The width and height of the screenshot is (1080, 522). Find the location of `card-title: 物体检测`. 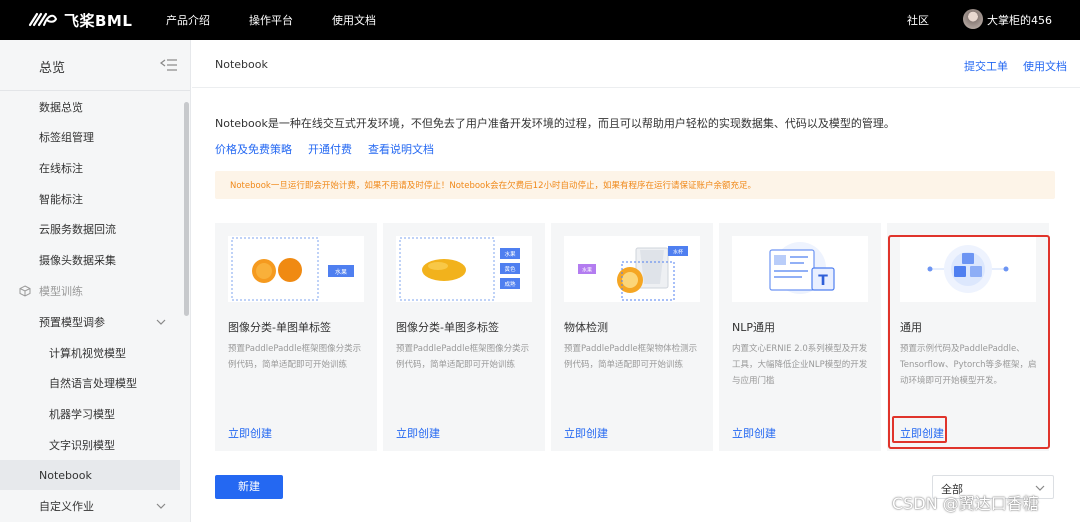

card-title: 物体检测 is located at coordinates (586, 327).